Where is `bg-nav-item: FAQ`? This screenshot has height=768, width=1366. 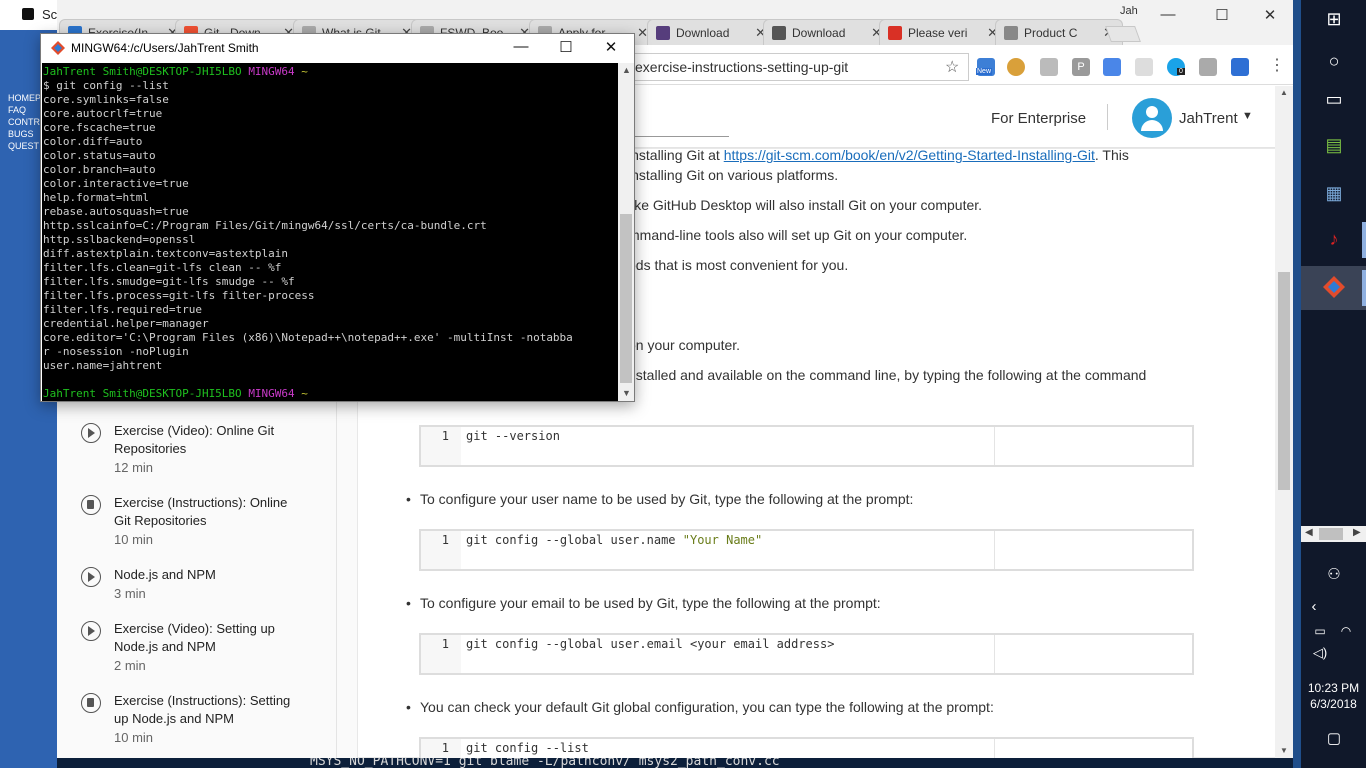
bg-nav-item: FAQ is located at coordinates (25, 110).